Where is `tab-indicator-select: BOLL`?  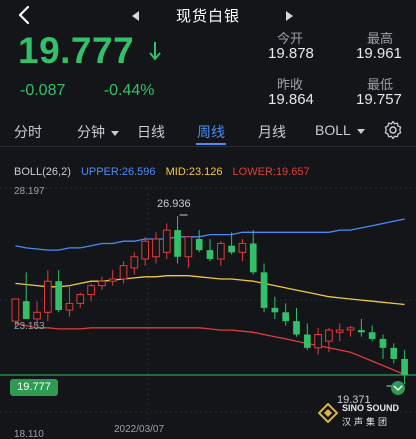 tab-indicator-select: BOLL is located at coordinates (340, 130).